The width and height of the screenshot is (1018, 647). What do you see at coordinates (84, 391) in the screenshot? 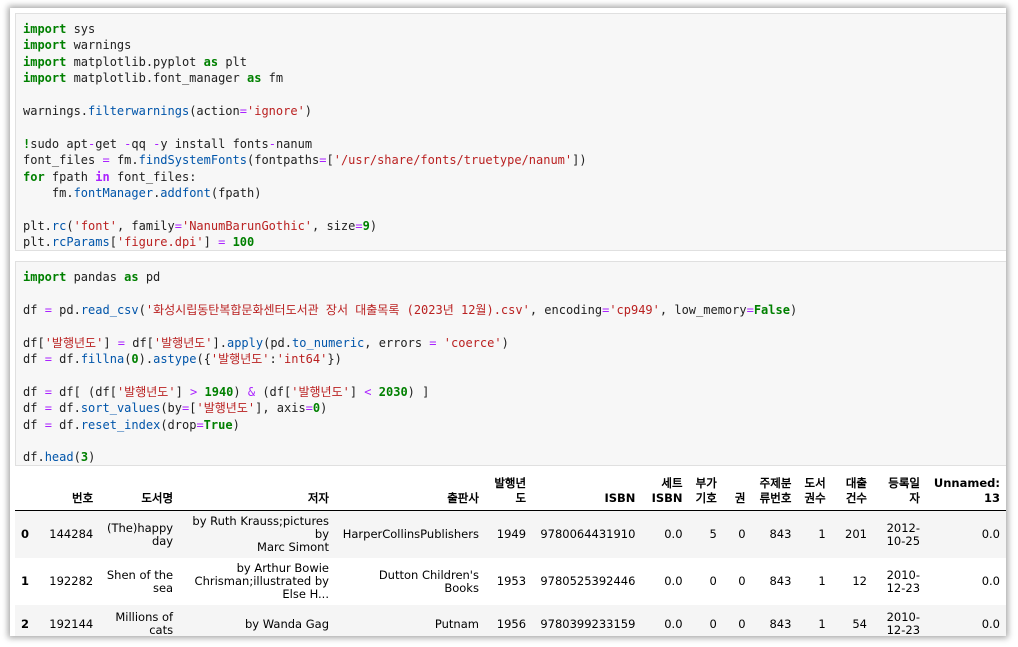
I see `code-token: df[ (df[` at bounding box center [84, 391].